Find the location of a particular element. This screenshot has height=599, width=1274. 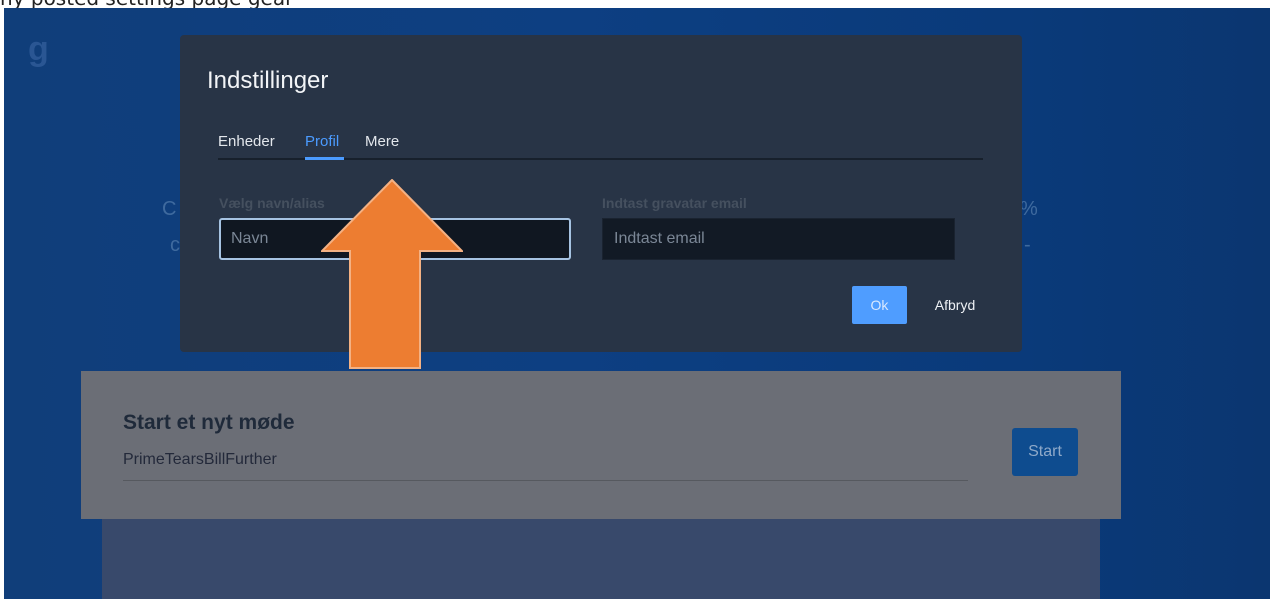

email-input is located at coordinates (778, 239).